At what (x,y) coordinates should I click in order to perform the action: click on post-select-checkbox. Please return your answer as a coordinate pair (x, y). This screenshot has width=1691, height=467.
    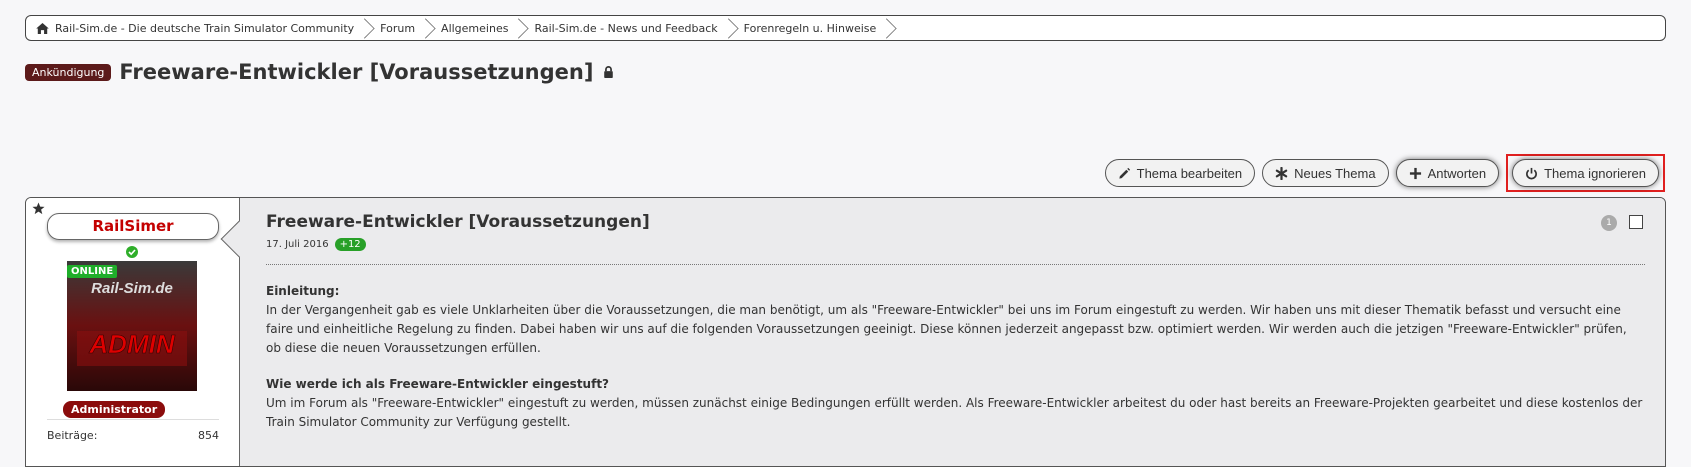
    Looking at the image, I should click on (1636, 222).